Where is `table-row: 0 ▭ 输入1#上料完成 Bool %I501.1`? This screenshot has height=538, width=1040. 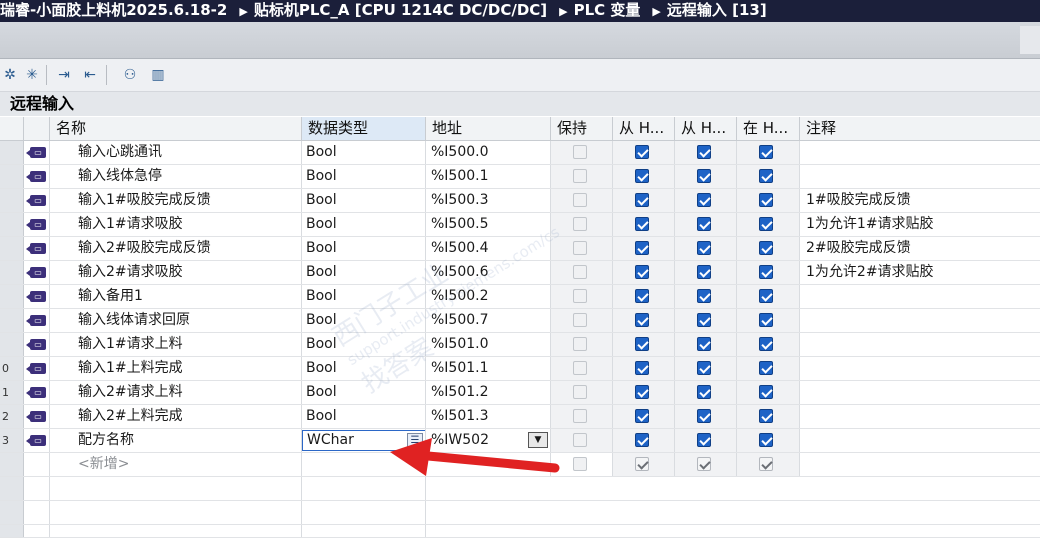
table-row: 0 ▭ 输入1#上料完成 Bool %I501.1 is located at coordinates (520, 369).